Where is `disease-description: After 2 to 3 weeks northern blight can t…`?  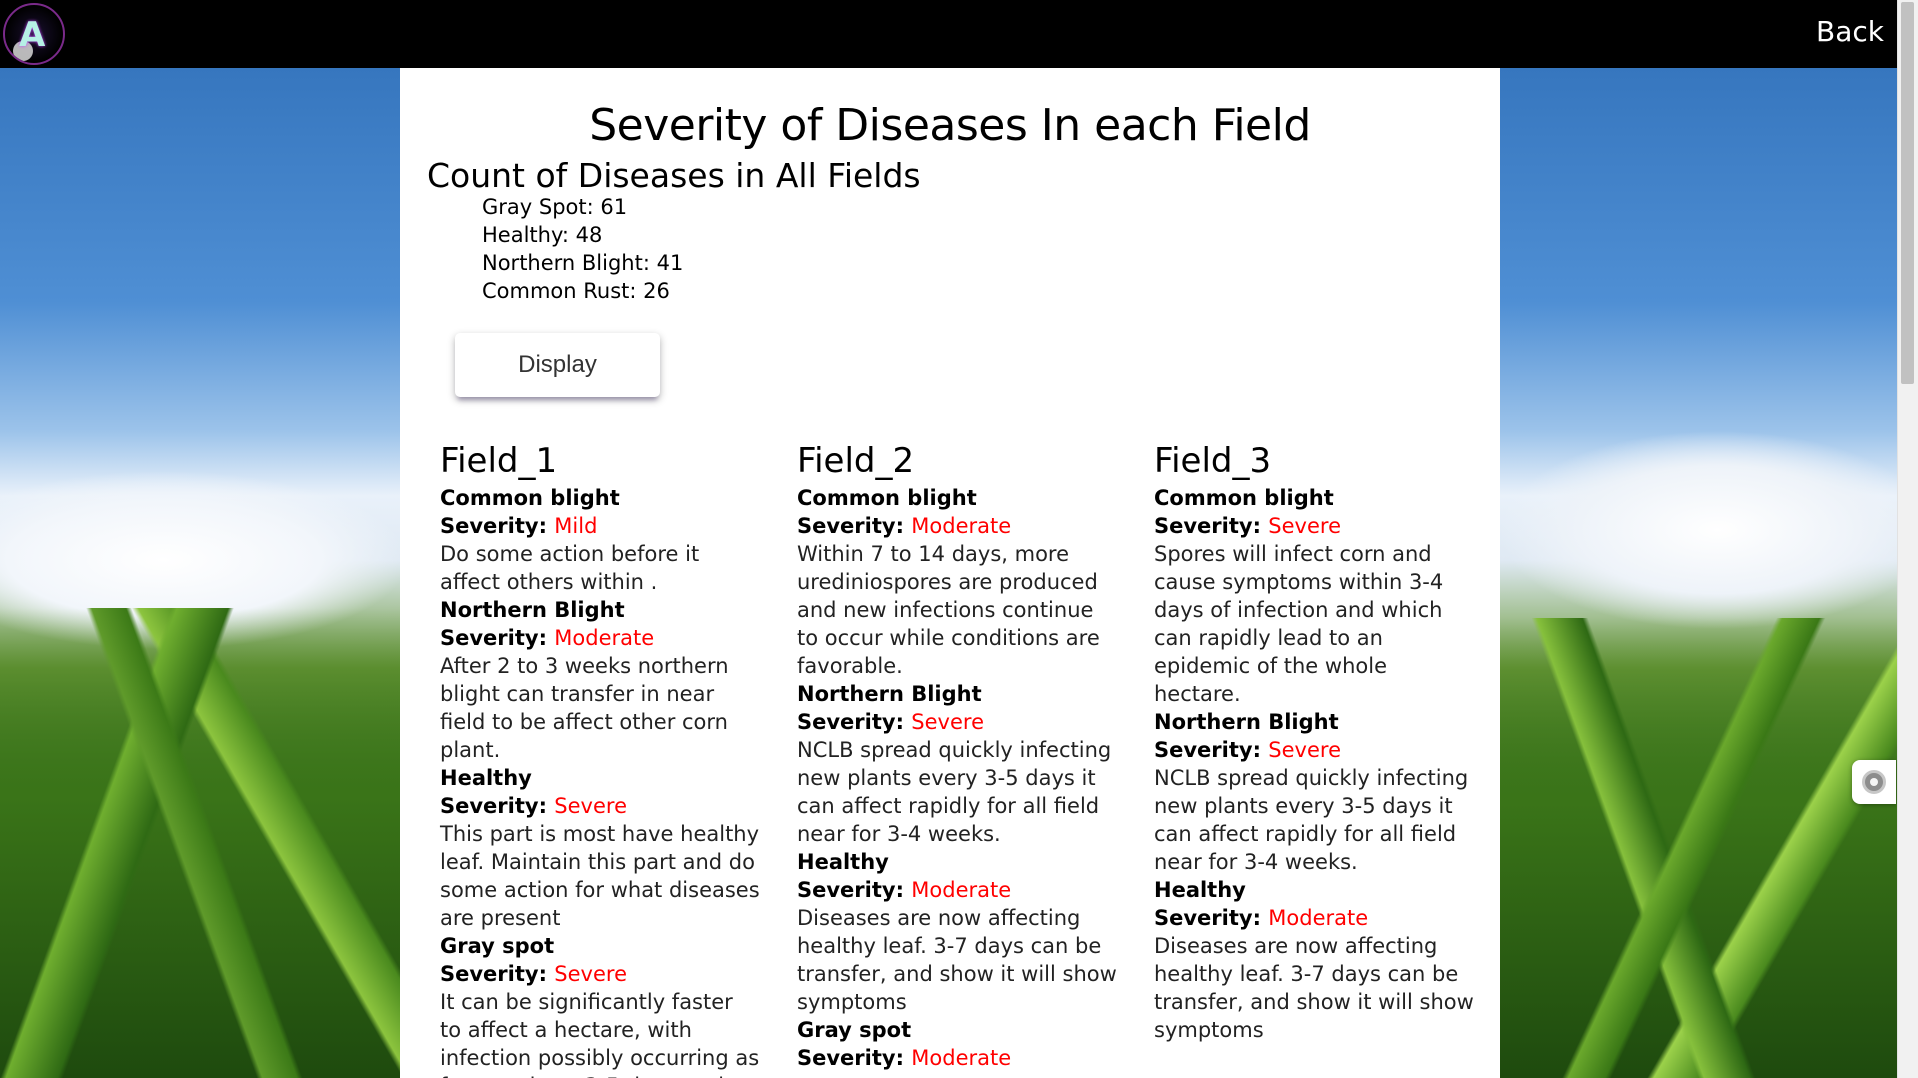 disease-description: After 2 to 3 weeks northern blight can t… is located at coordinates (584, 708).